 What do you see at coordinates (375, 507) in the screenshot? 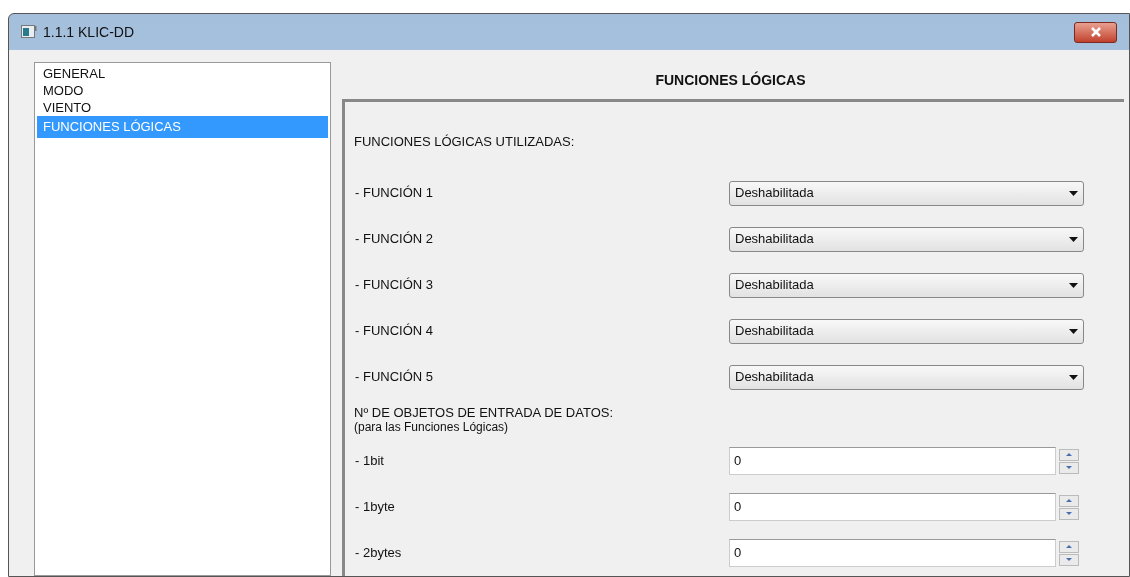
I see `field-label: - 1byte` at bounding box center [375, 507].